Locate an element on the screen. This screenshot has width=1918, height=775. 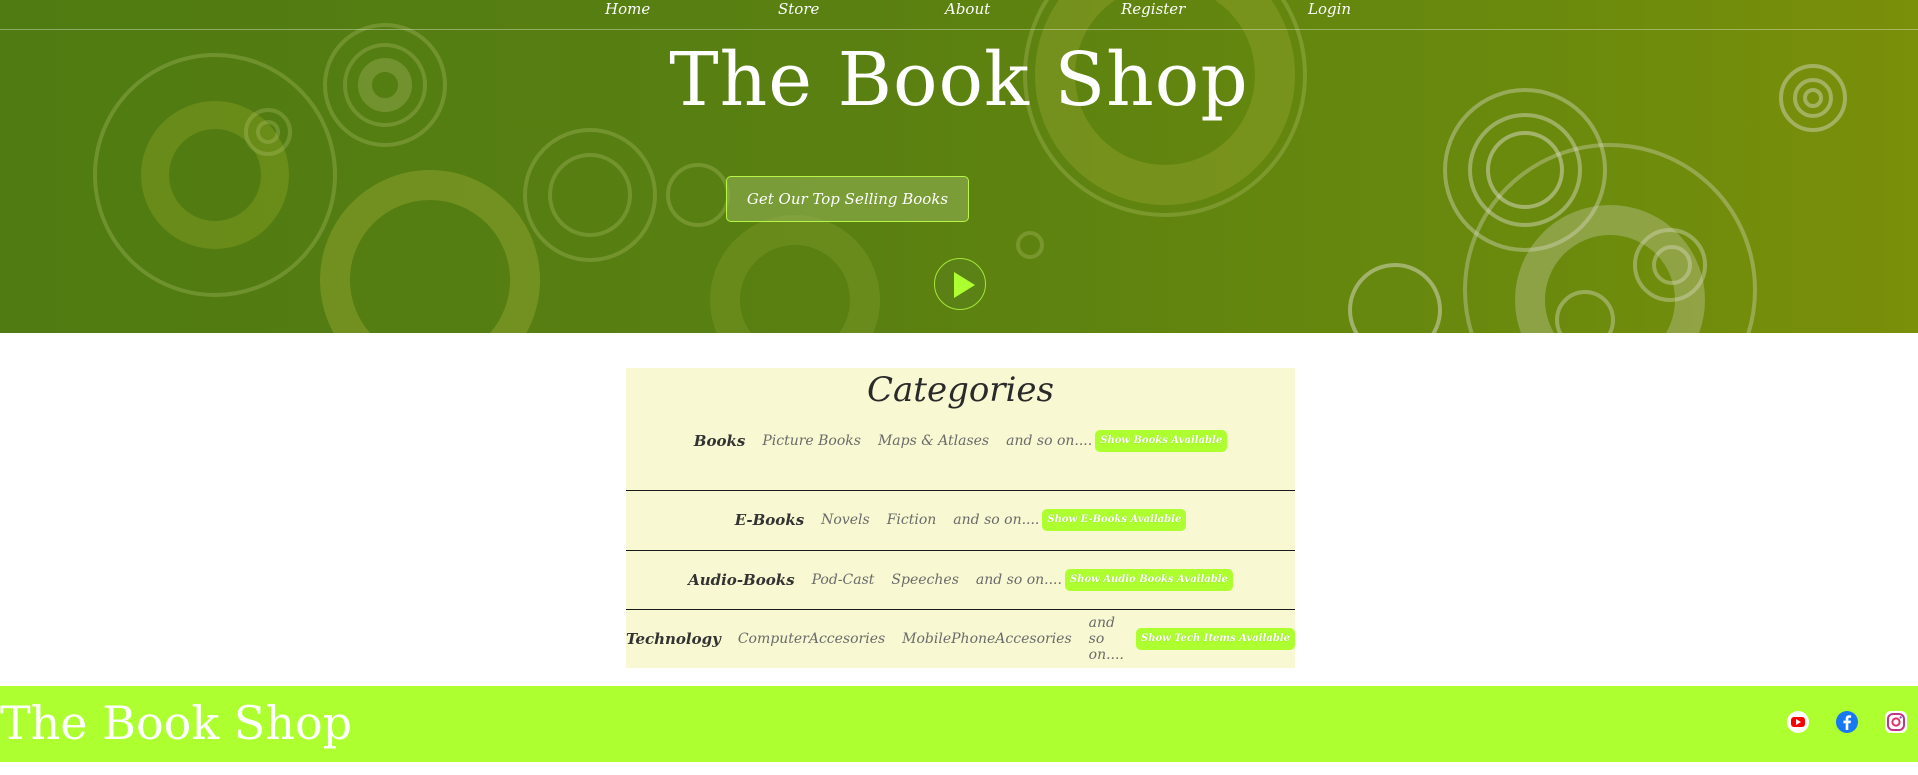
footer-logo: The Book Shop is located at coordinates (176, 723).